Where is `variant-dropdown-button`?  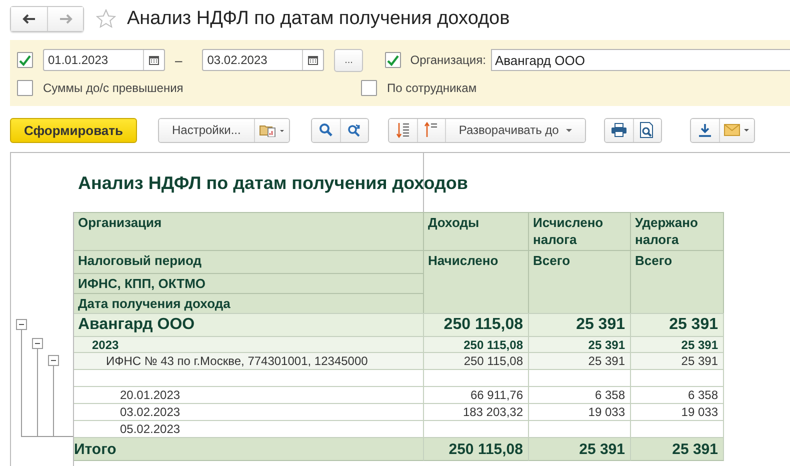
variant-dropdown-button is located at coordinates (271, 130).